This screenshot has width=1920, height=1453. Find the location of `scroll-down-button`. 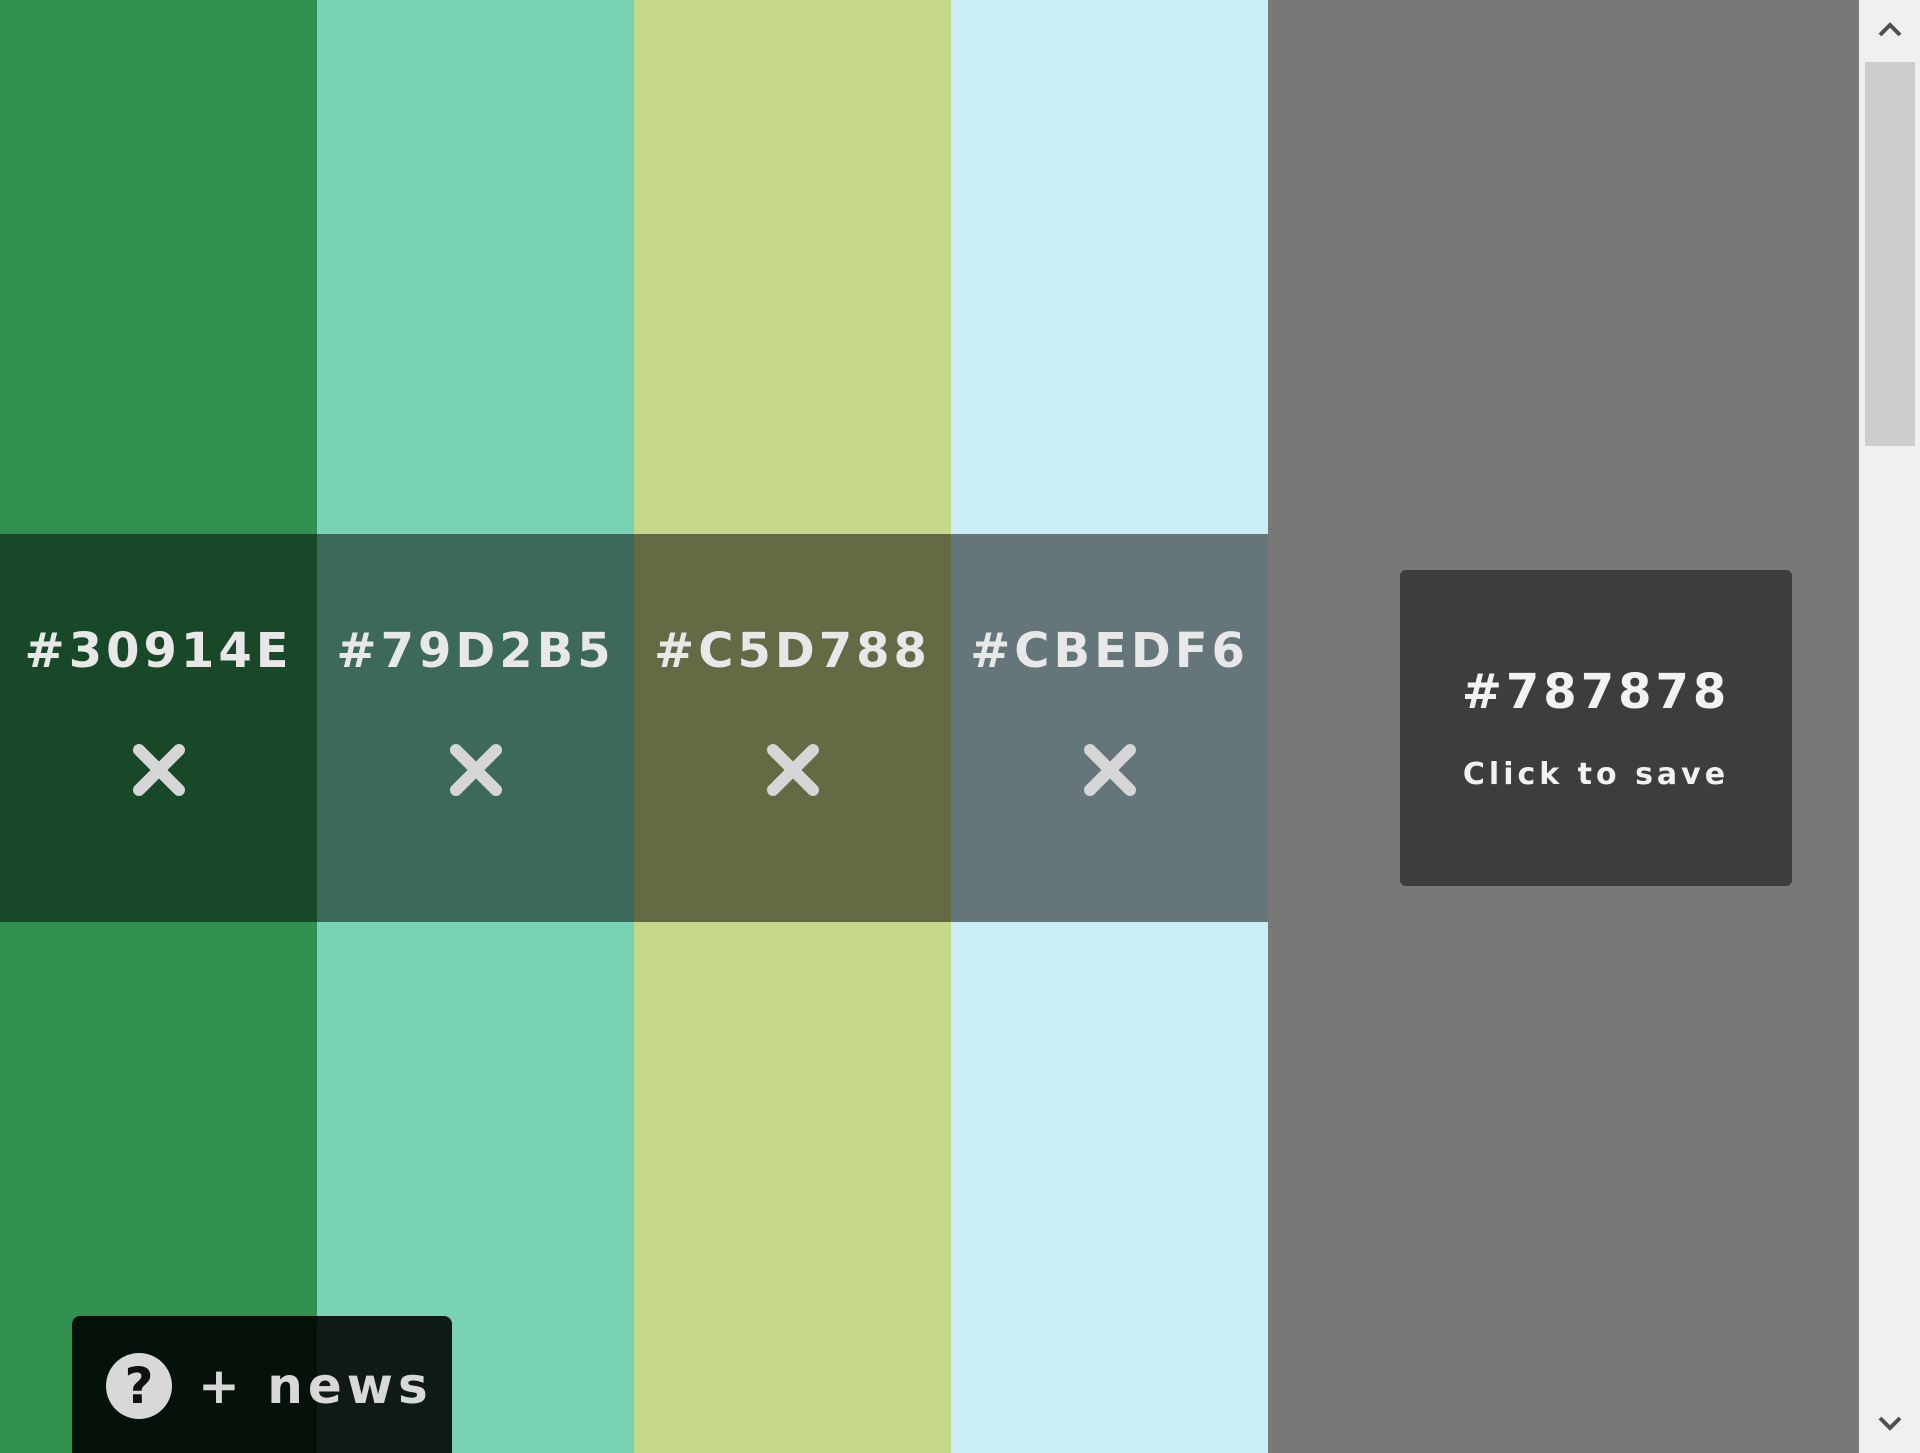

scroll-down-button is located at coordinates (1889, 1423).